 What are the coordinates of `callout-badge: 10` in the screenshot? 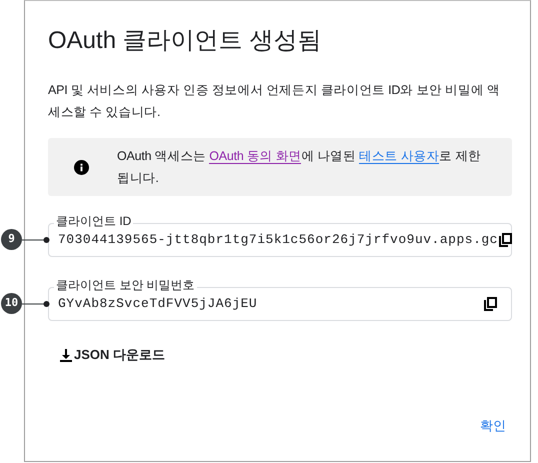 It's located at (11, 303).